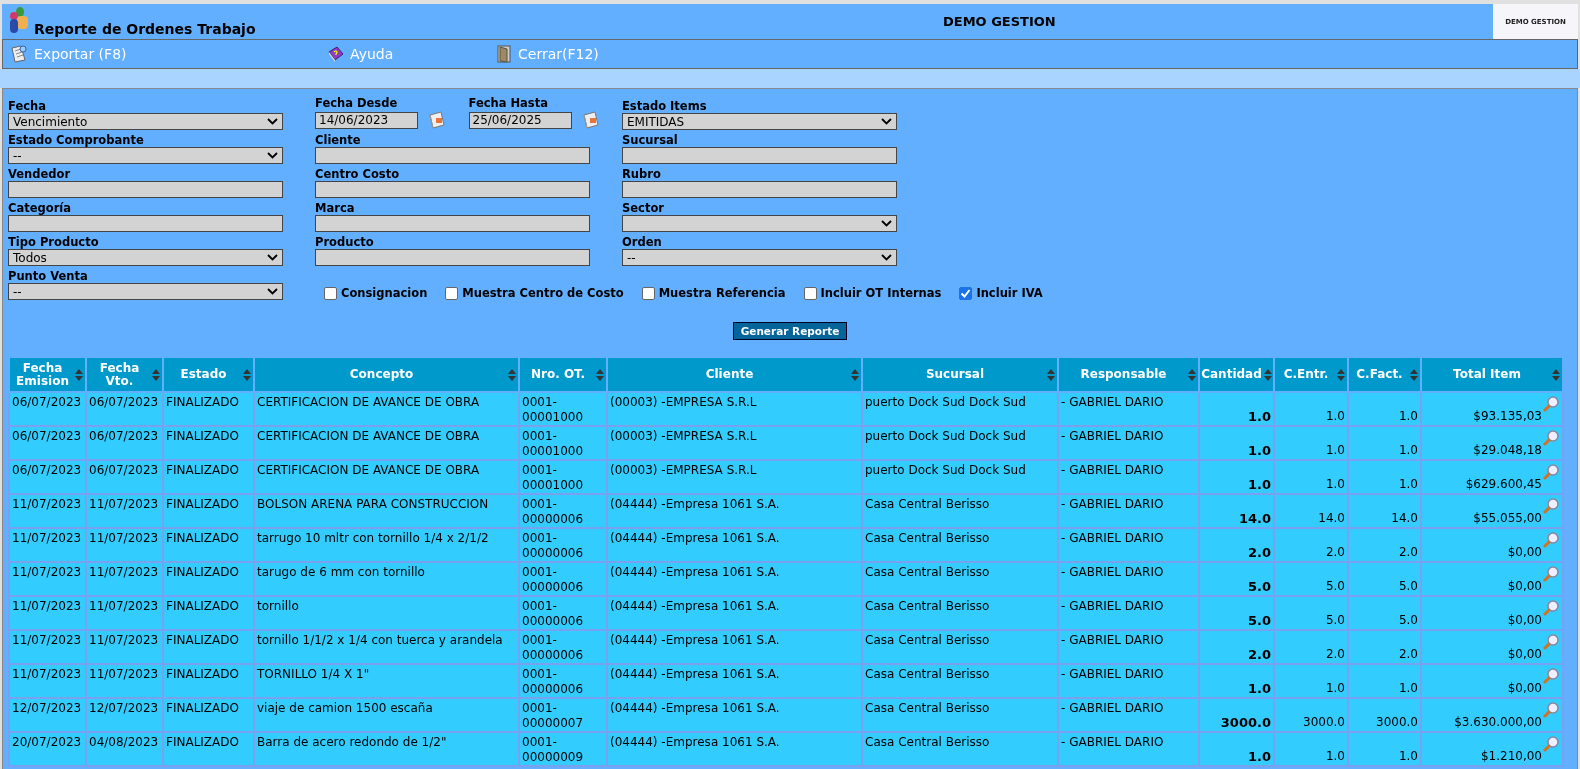 This screenshot has width=1580, height=769. I want to click on column-header: Total Item, so click(1492, 374).